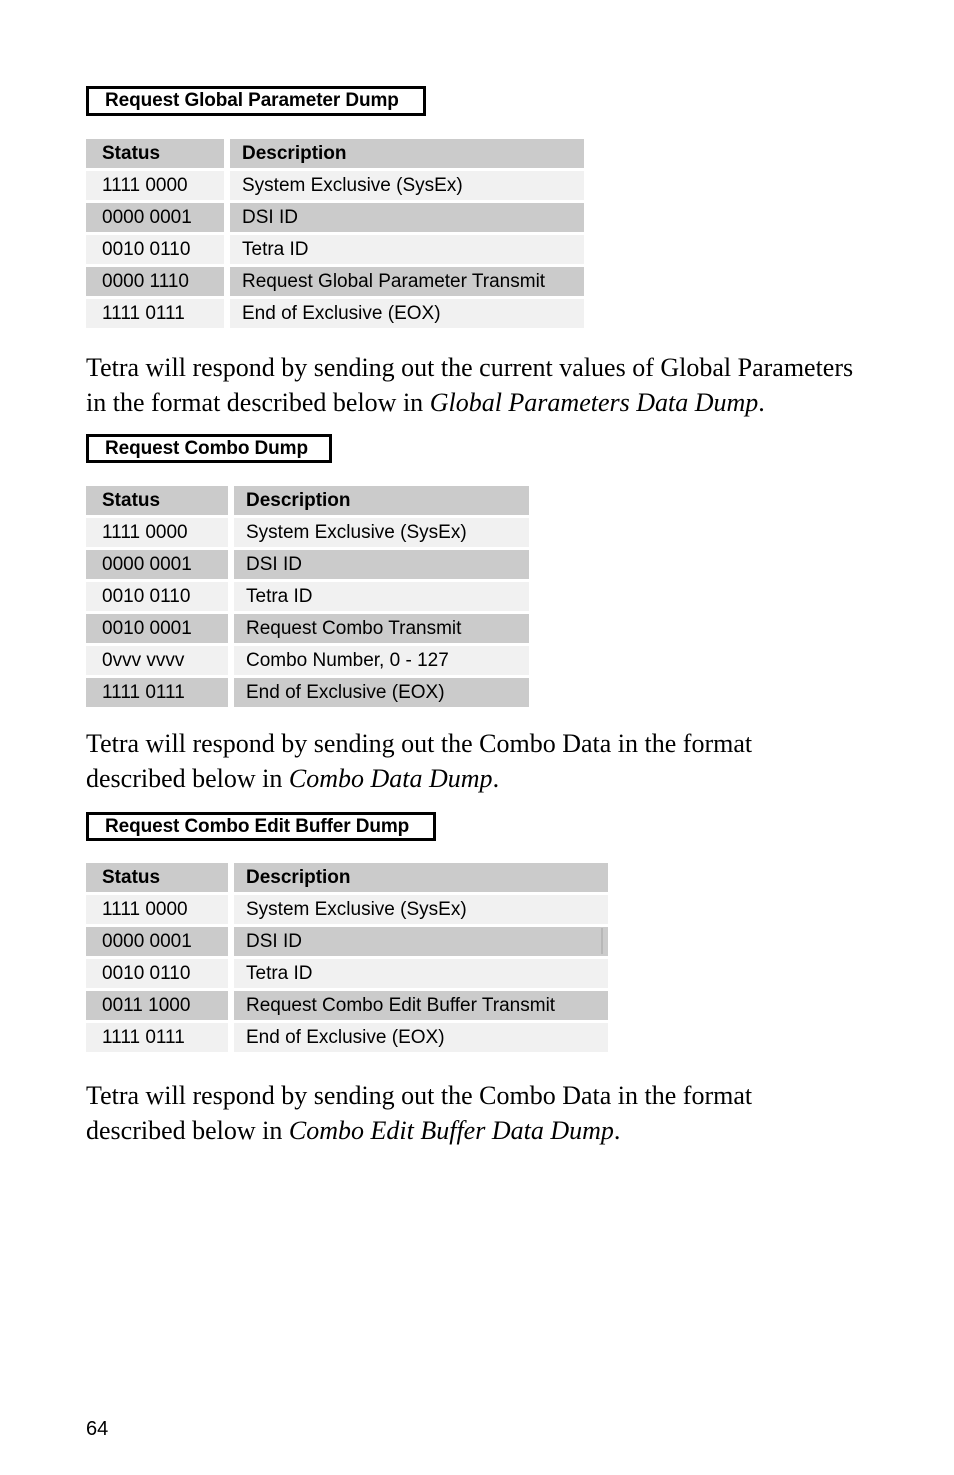  I want to click on caption-label: Request Combo Edit Buffer Dump, so click(257, 826).